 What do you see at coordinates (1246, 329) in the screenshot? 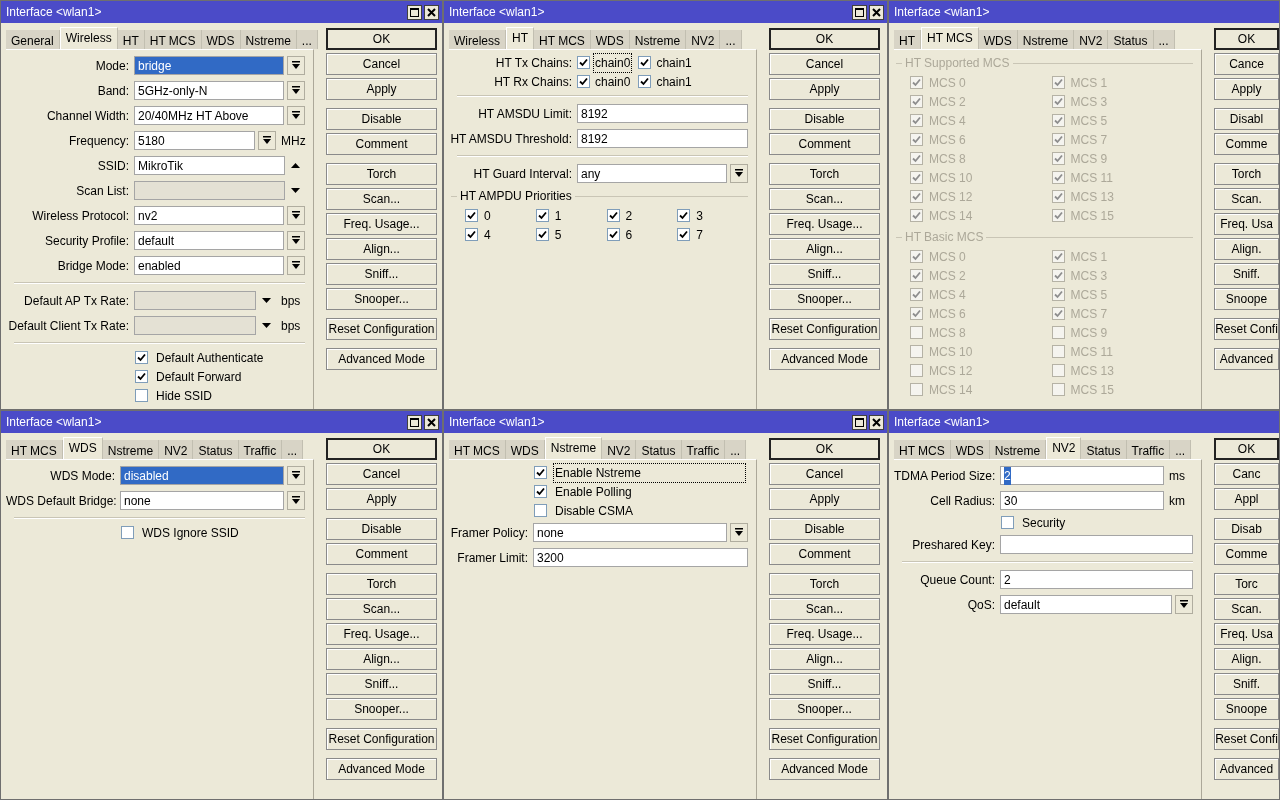
I see `dialog-button: Reset Confi` at bounding box center [1246, 329].